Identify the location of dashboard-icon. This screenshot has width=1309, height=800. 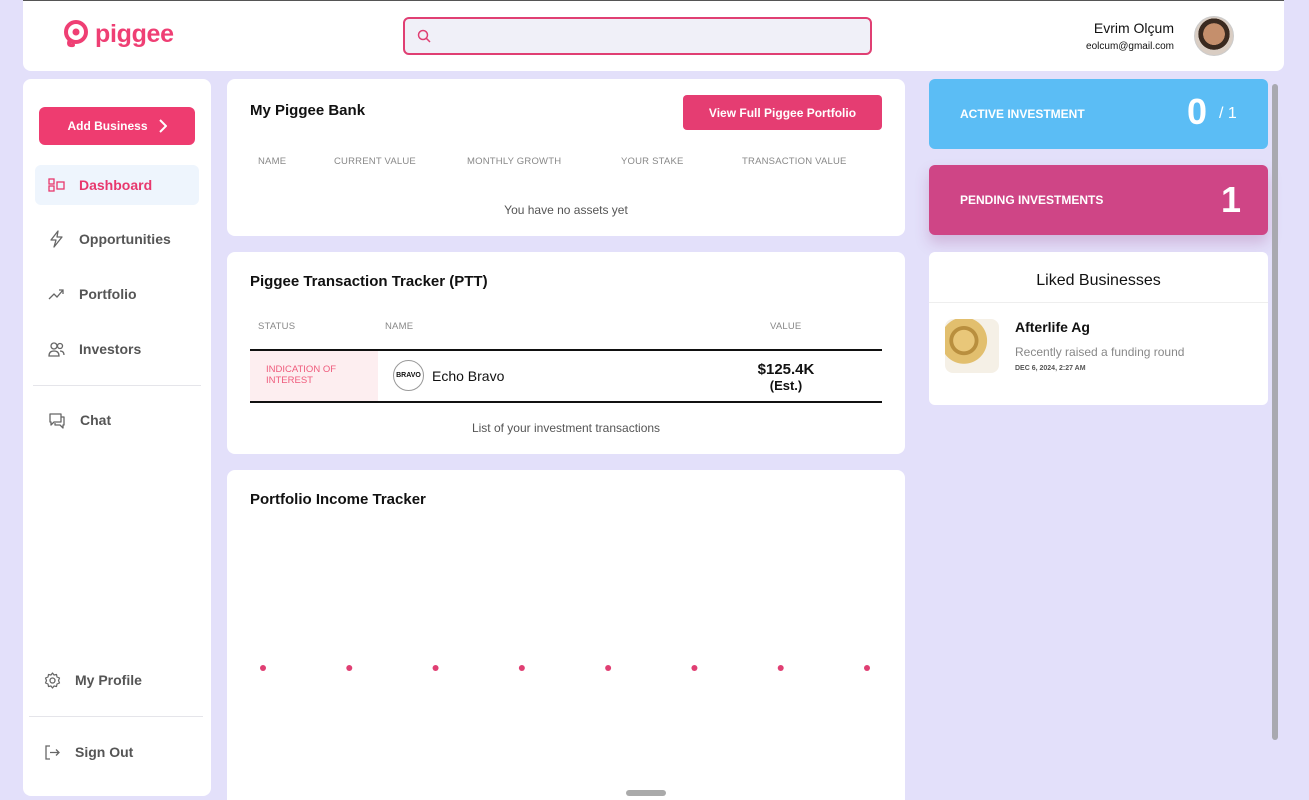
(56, 185).